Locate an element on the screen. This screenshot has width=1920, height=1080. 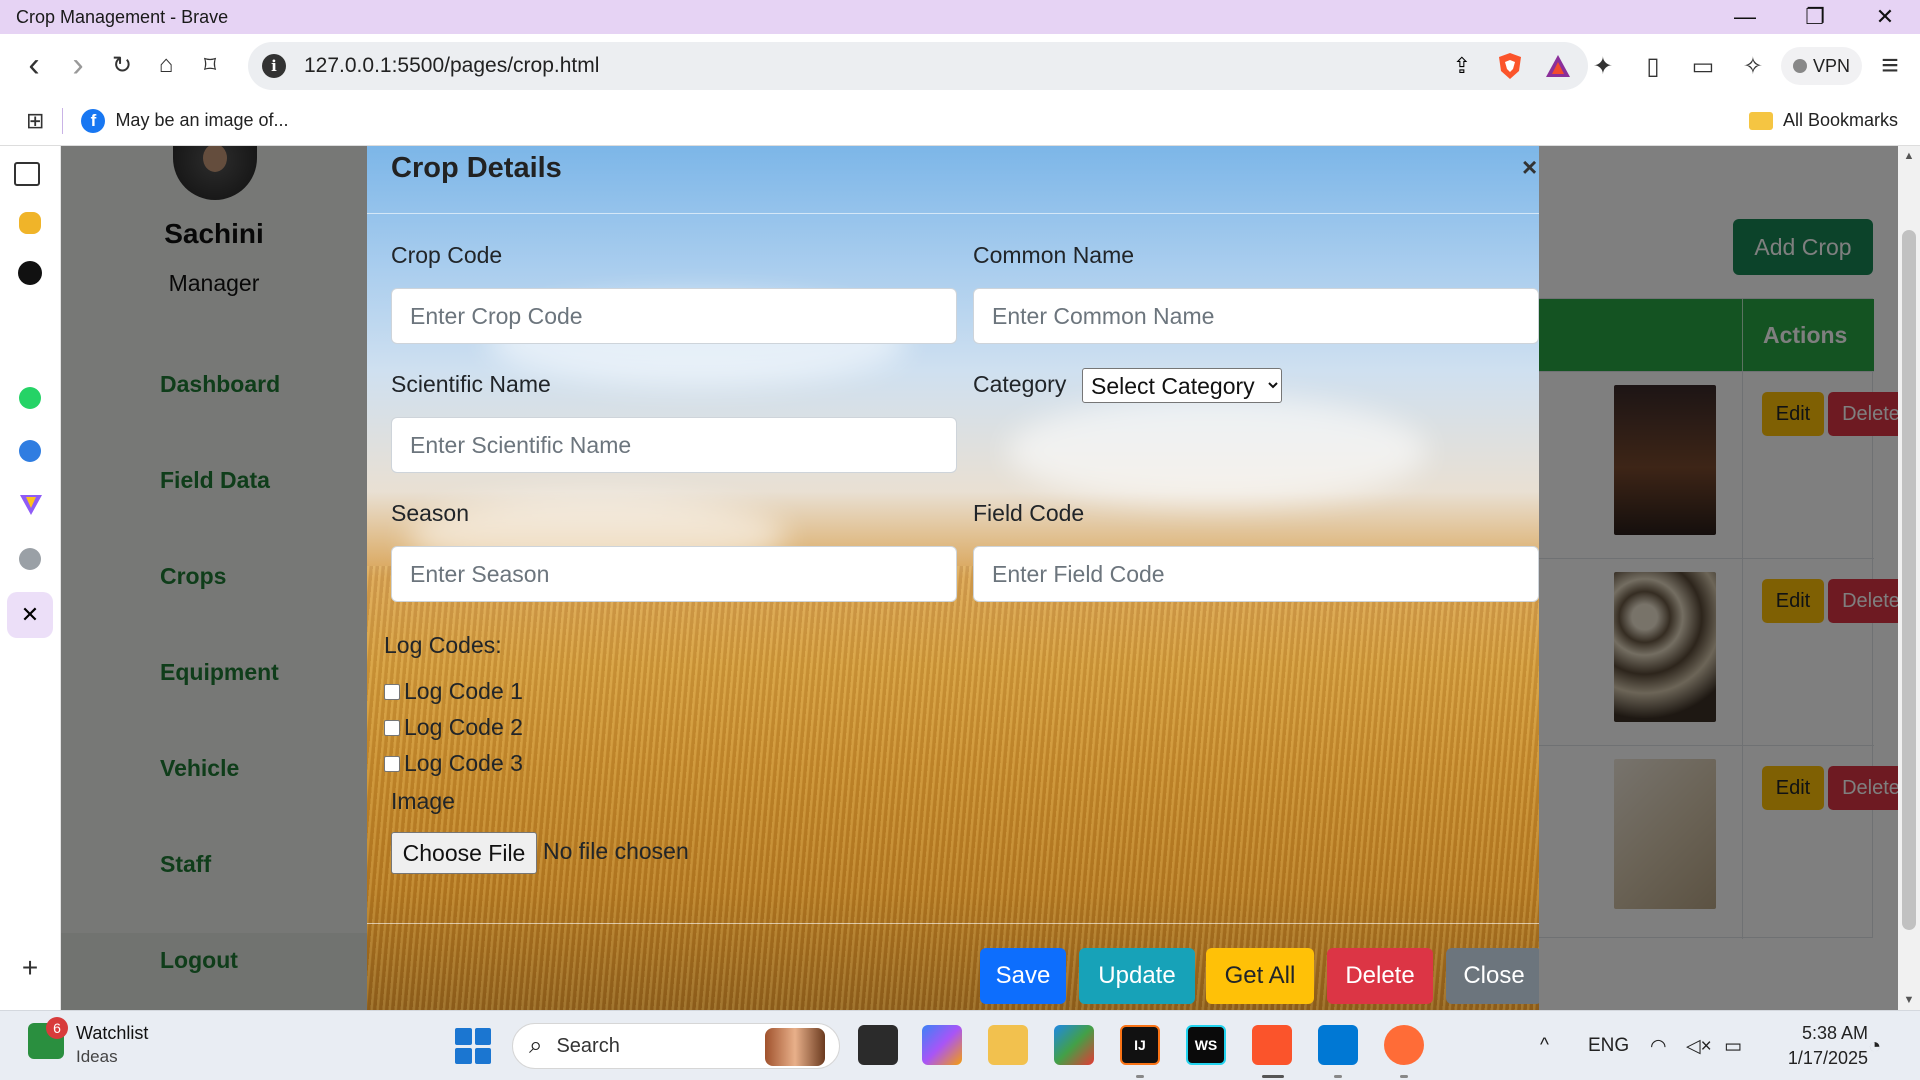
webstorm-icon: WS is located at coordinates (1206, 1045).